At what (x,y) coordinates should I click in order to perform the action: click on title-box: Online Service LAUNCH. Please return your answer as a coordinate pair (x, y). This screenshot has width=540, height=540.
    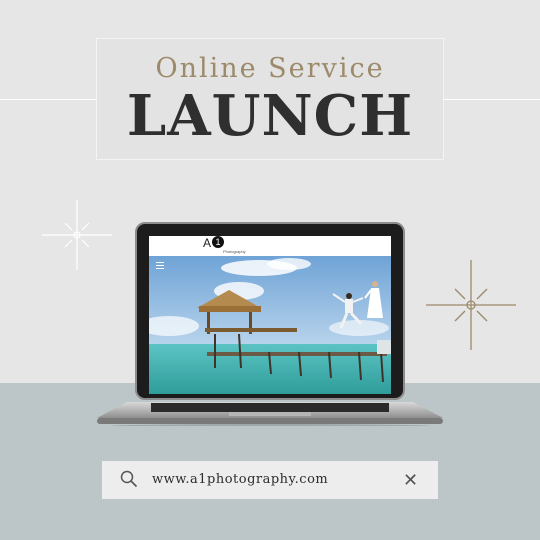
    Looking at the image, I should click on (270, 99).